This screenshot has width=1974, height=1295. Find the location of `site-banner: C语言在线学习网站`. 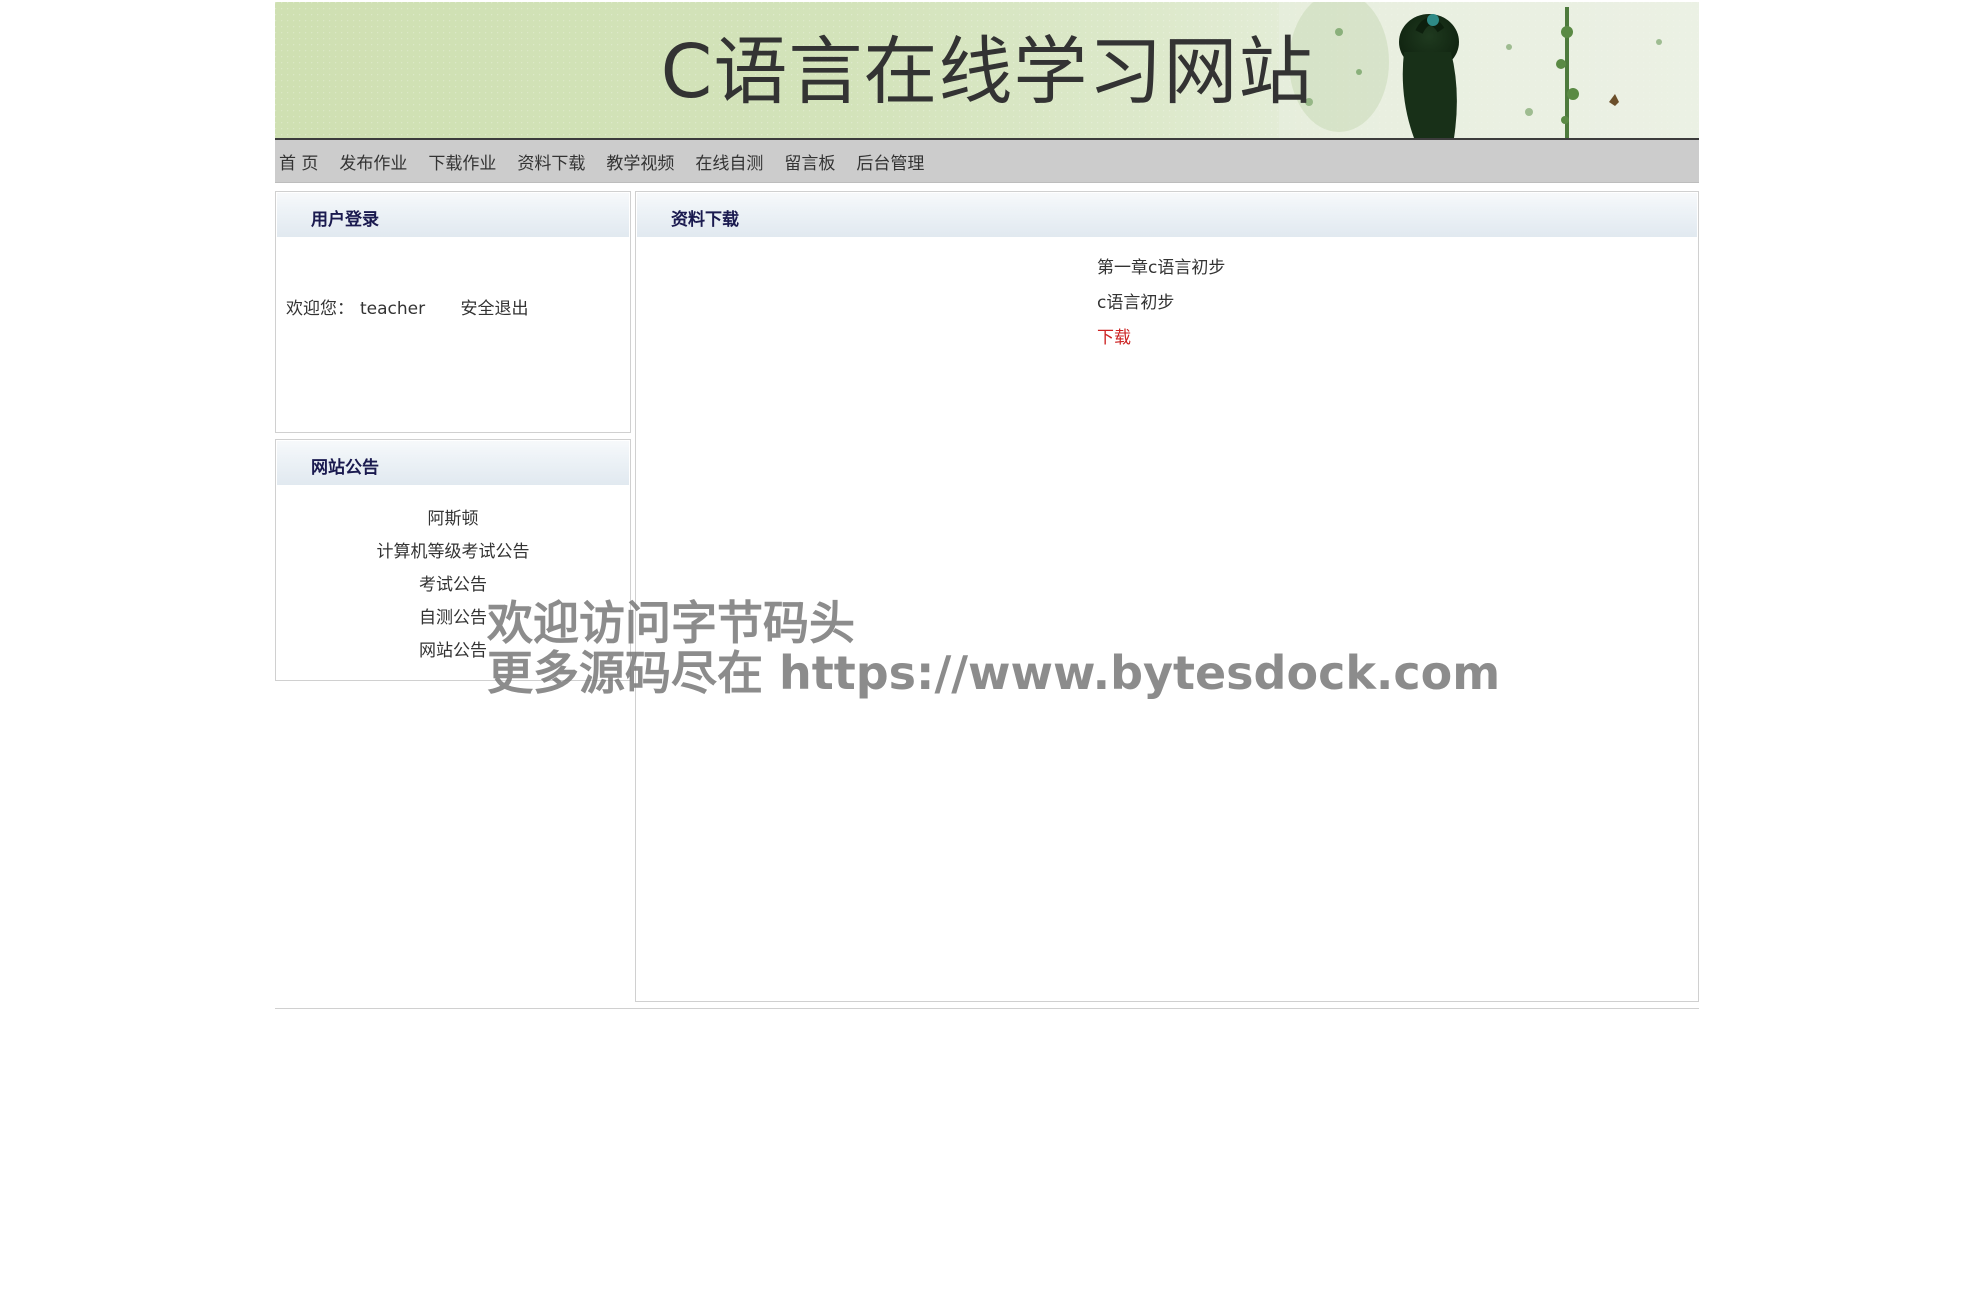

site-banner: C语言在线学习网站 is located at coordinates (987, 71).